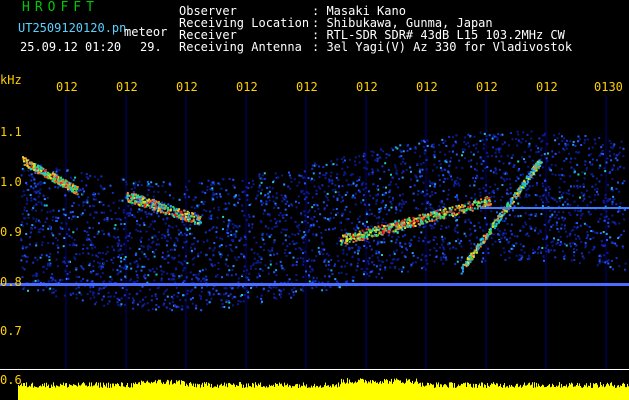  I want to click on filename: UT2509120120.pn, so click(72, 28).